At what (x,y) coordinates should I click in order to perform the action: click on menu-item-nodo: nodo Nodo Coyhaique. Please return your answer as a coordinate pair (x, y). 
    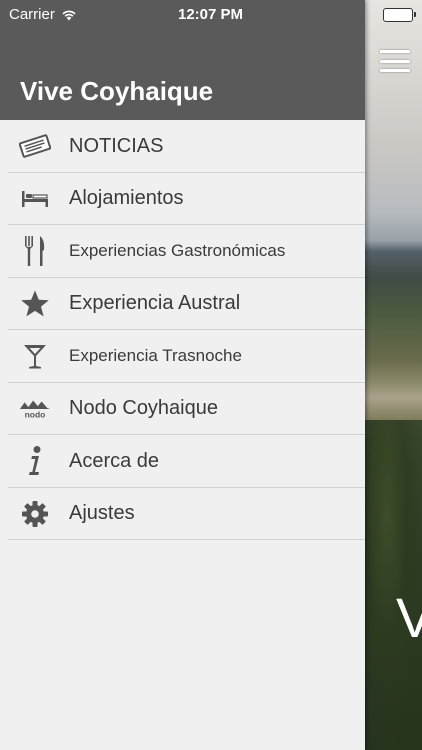
    Looking at the image, I should click on (182, 409).